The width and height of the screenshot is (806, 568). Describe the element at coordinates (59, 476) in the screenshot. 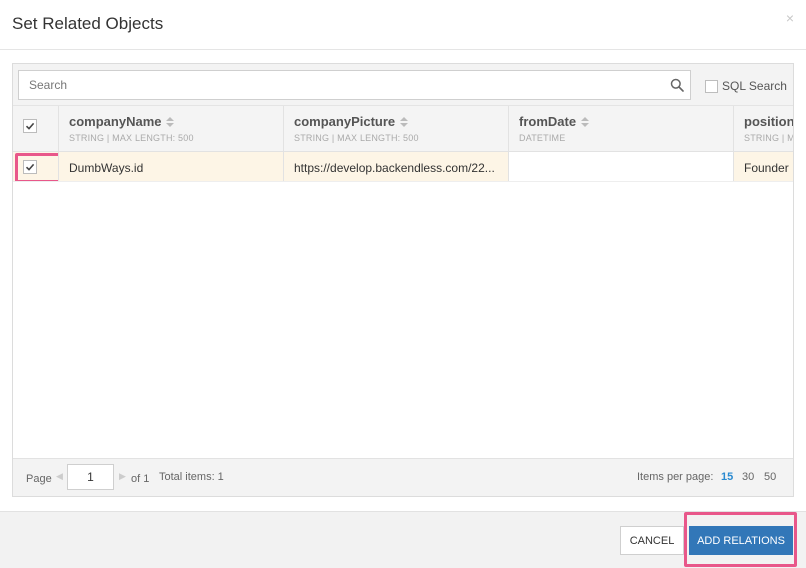

I see `prev-page-icon: ◀` at that location.